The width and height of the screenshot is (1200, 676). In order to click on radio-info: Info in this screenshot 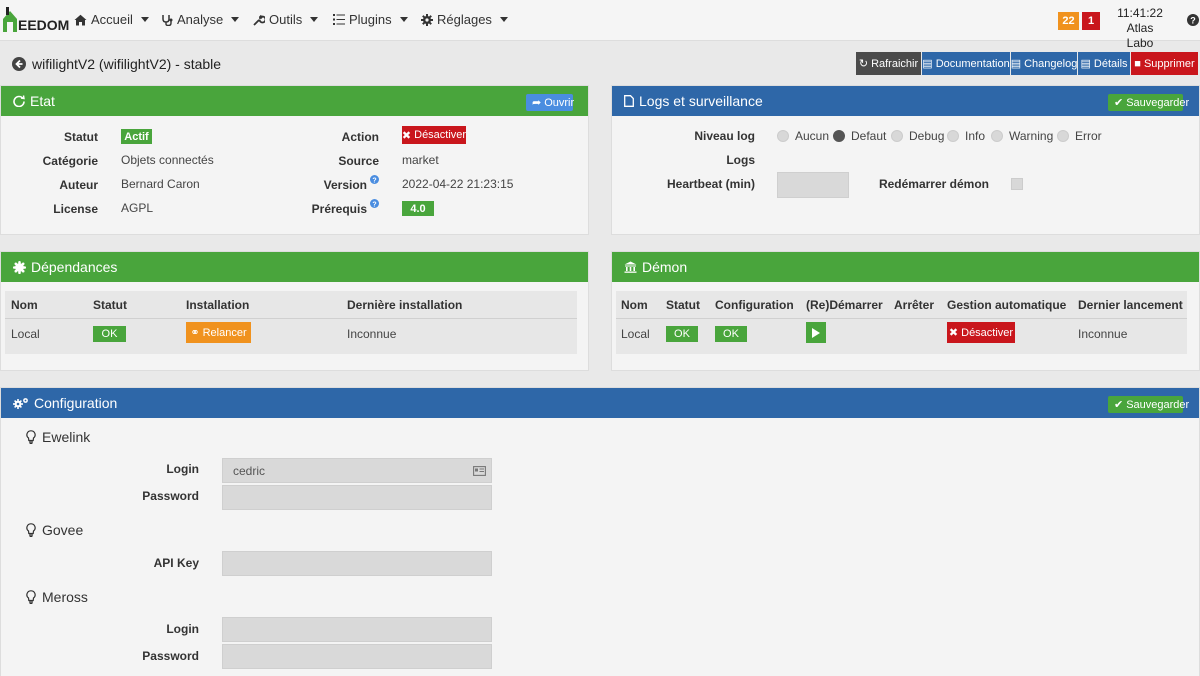, I will do `click(966, 136)`.